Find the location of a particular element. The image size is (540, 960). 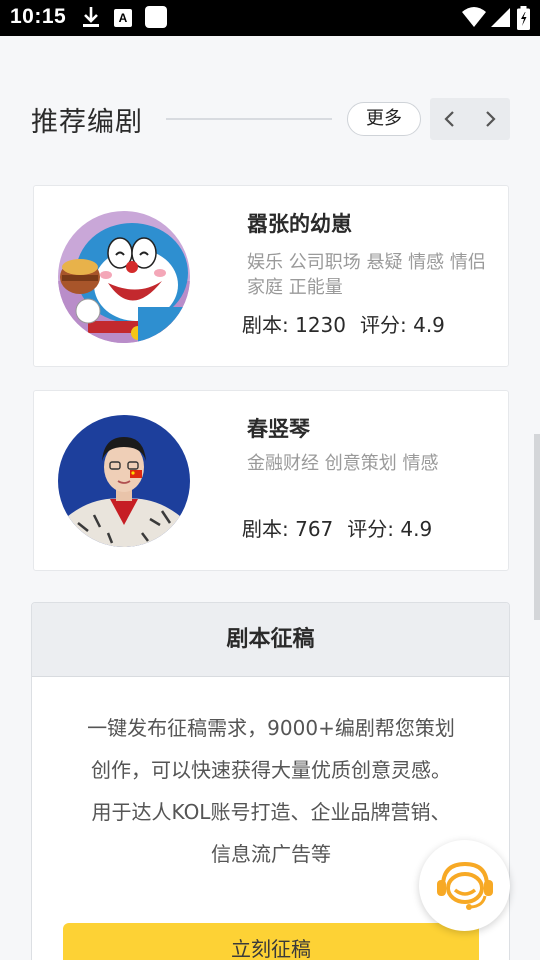

script-count: 剧本: 767 is located at coordinates (288, 529).